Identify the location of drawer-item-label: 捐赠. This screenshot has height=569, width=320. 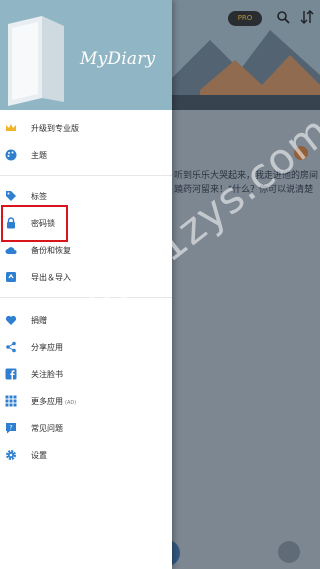
(39, 320).